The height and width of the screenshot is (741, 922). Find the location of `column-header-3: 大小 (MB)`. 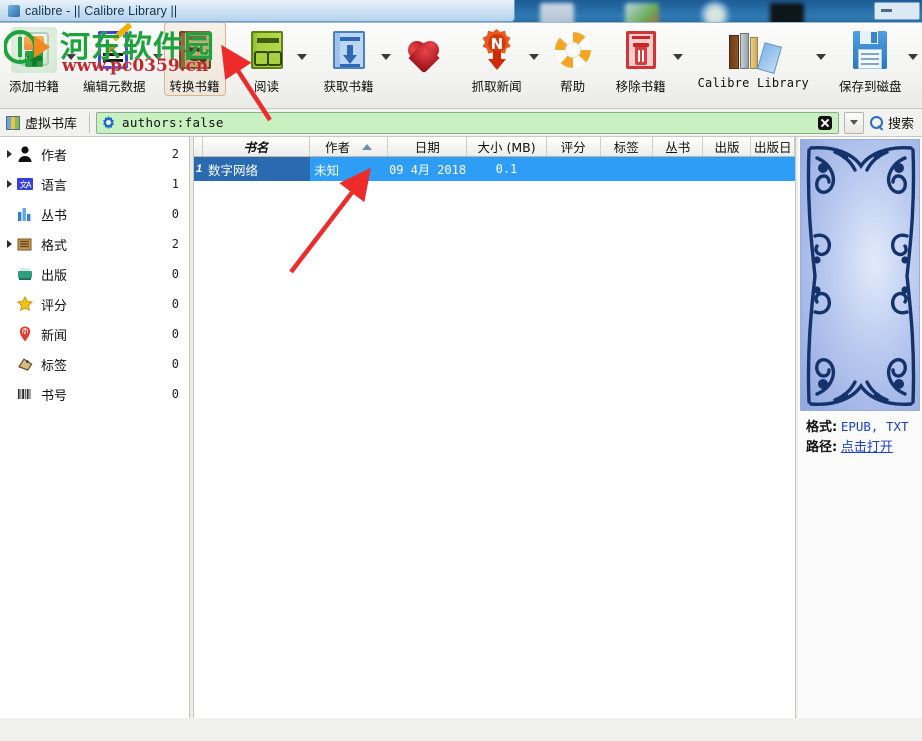

column-header-3: 大小 (MB) is located at coordinates (507, 146).